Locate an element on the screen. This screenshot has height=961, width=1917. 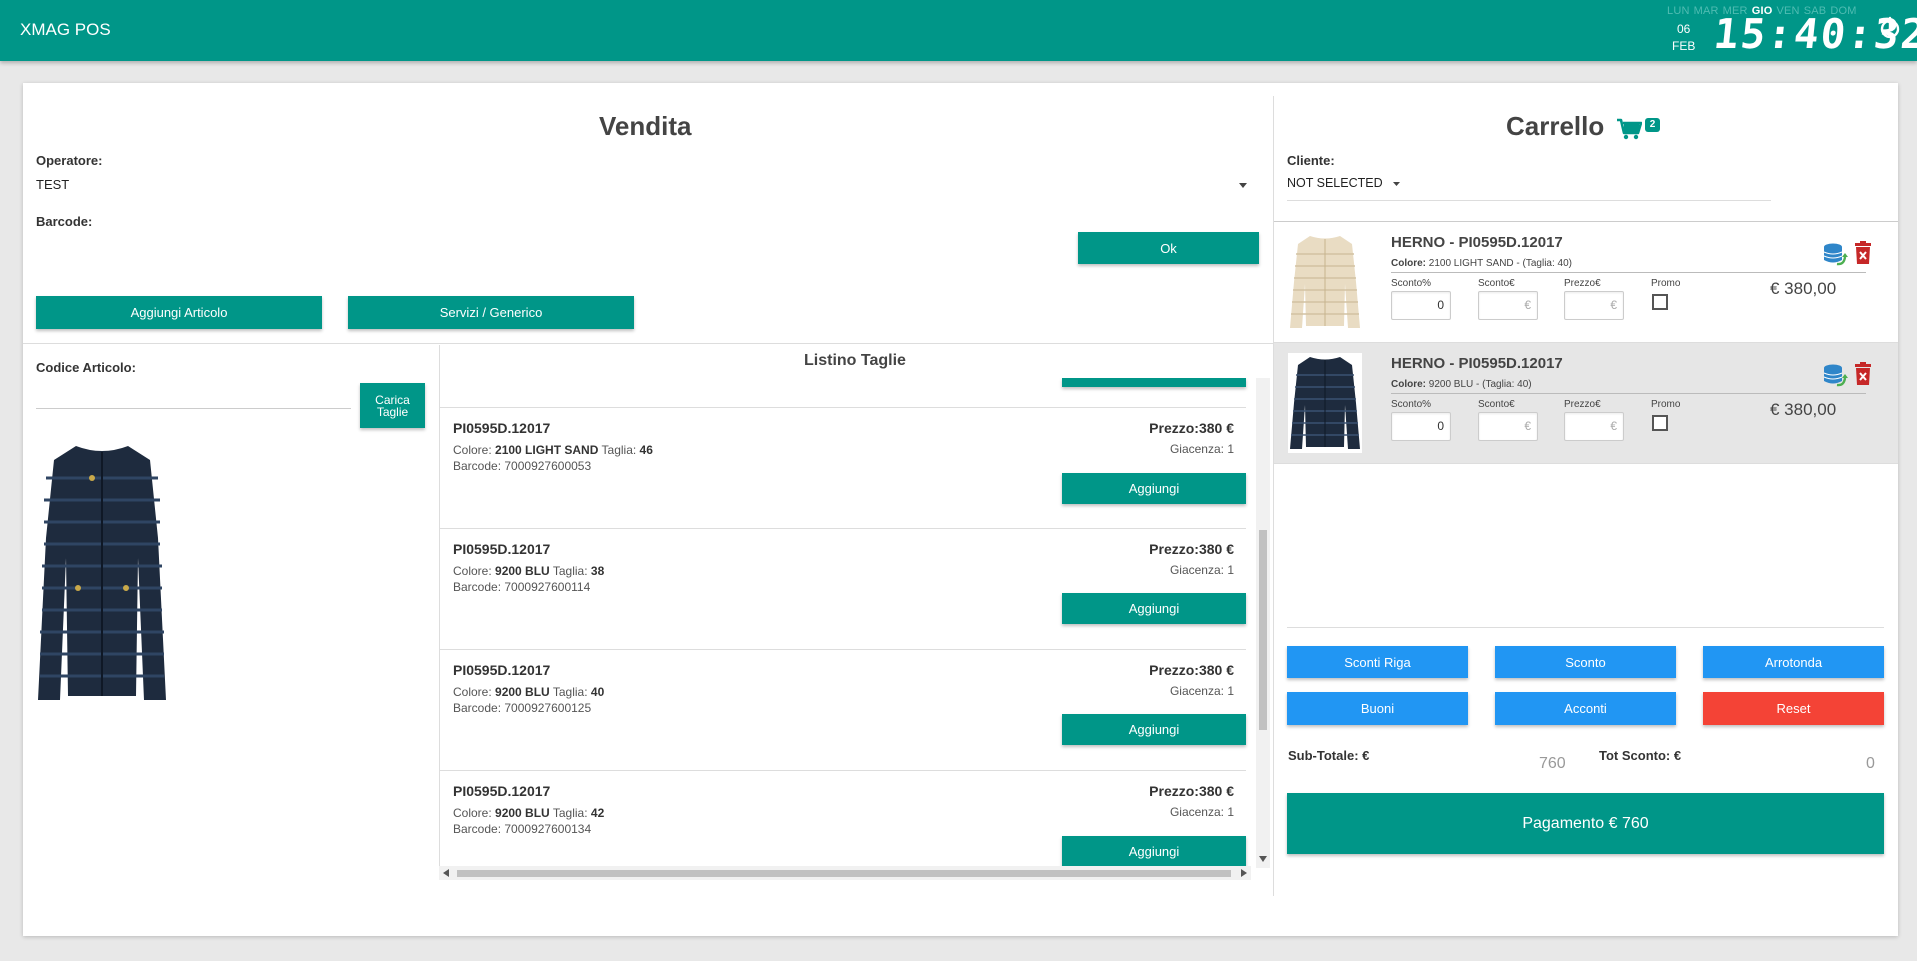
date-display: 06 FEB is located at coordinates (1683, 38).